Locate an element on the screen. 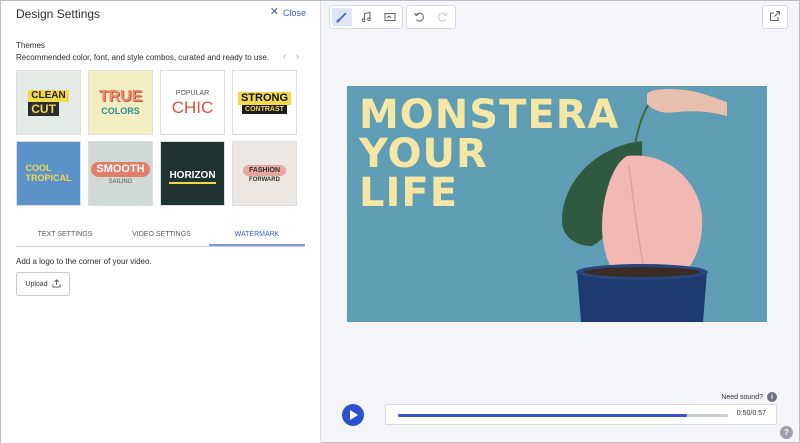 The height and width of the screenshot is (443, 800). headline-line: LIFE is located at coordinates (409, 193).